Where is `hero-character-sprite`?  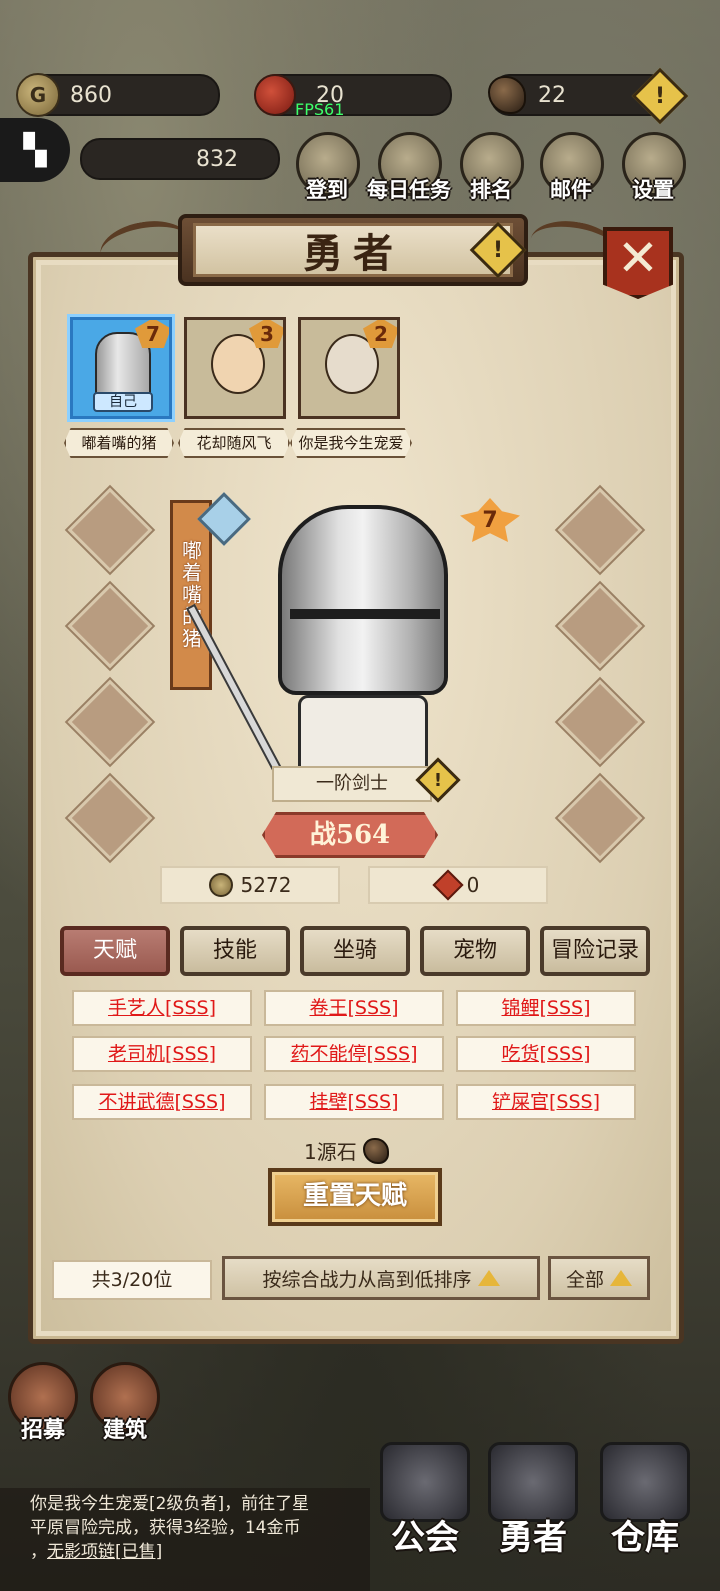
hero-character-sprite is located at coordinates (322, 655).